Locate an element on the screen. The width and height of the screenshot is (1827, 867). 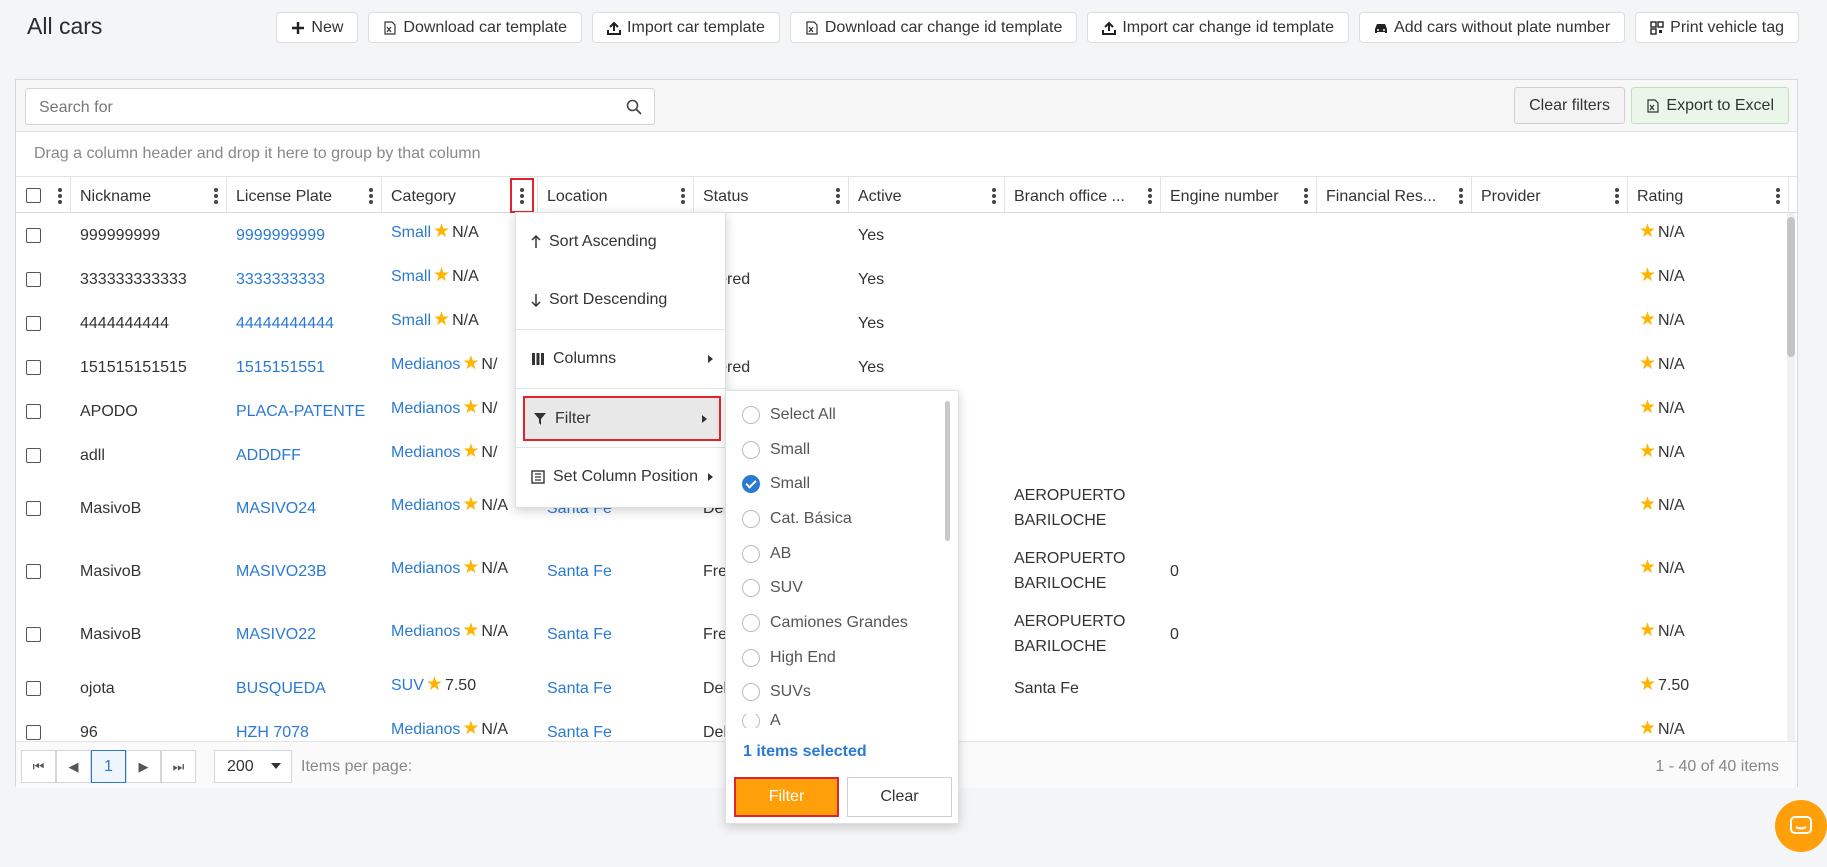
clear-filters-button: Clear filters is located at coordinates (1569, 105).